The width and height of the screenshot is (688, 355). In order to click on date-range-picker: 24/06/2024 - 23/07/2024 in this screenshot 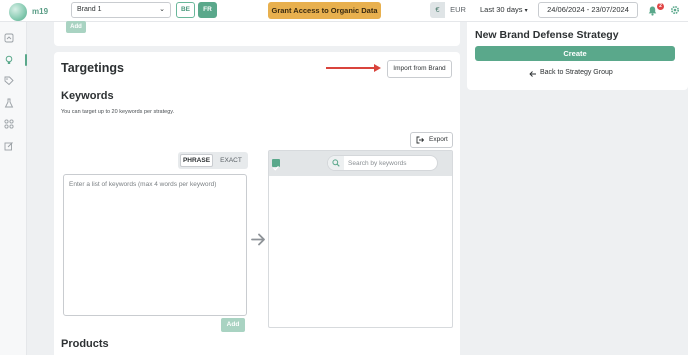, I will do `click(588, 10)`.